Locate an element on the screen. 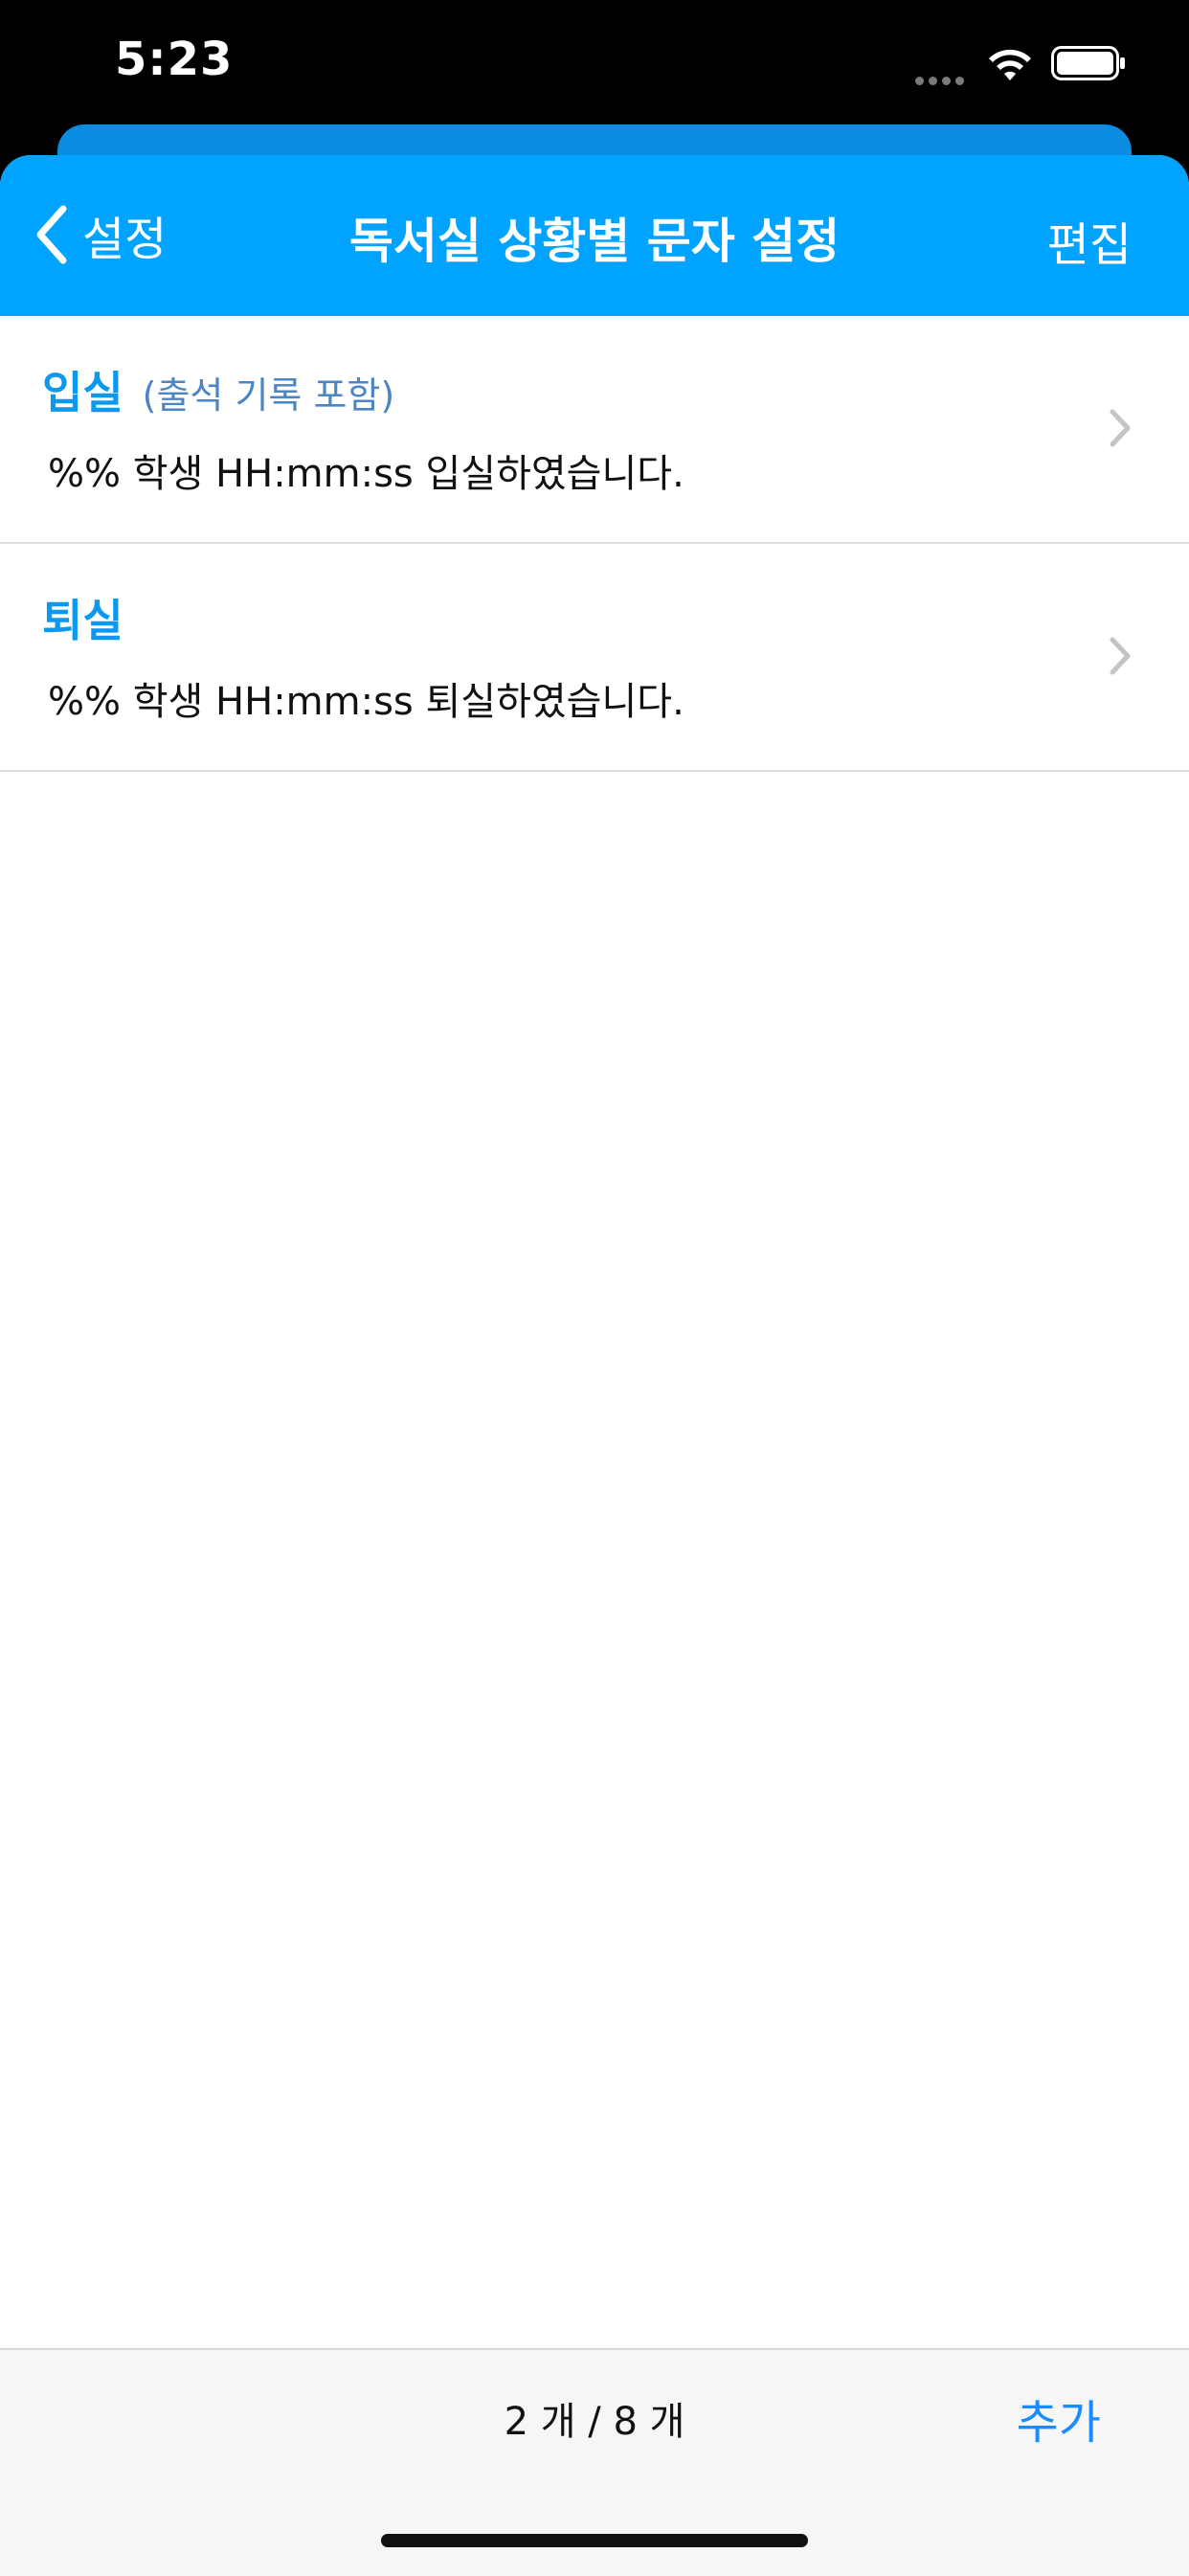 The height and width of the screenshot is (2576, 1189). edit-button: 편집 is located at coordinates (1089, 240).